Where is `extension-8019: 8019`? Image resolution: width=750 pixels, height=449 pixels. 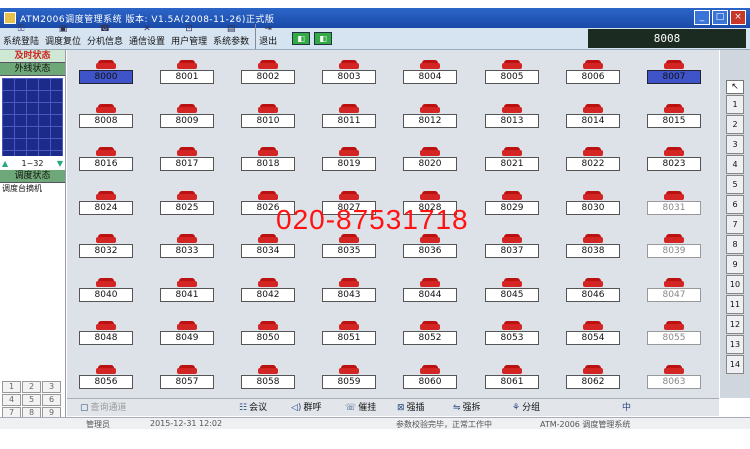 extension-8019: 8019 is located at coordinates (349, 161).